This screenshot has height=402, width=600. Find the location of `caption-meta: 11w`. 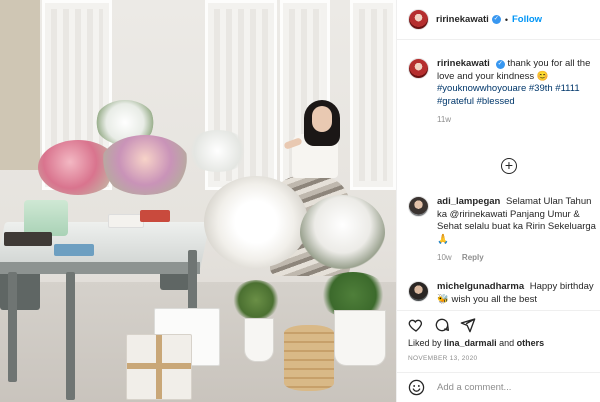

caption-meta: 11w is located at coordinates (516, 120).